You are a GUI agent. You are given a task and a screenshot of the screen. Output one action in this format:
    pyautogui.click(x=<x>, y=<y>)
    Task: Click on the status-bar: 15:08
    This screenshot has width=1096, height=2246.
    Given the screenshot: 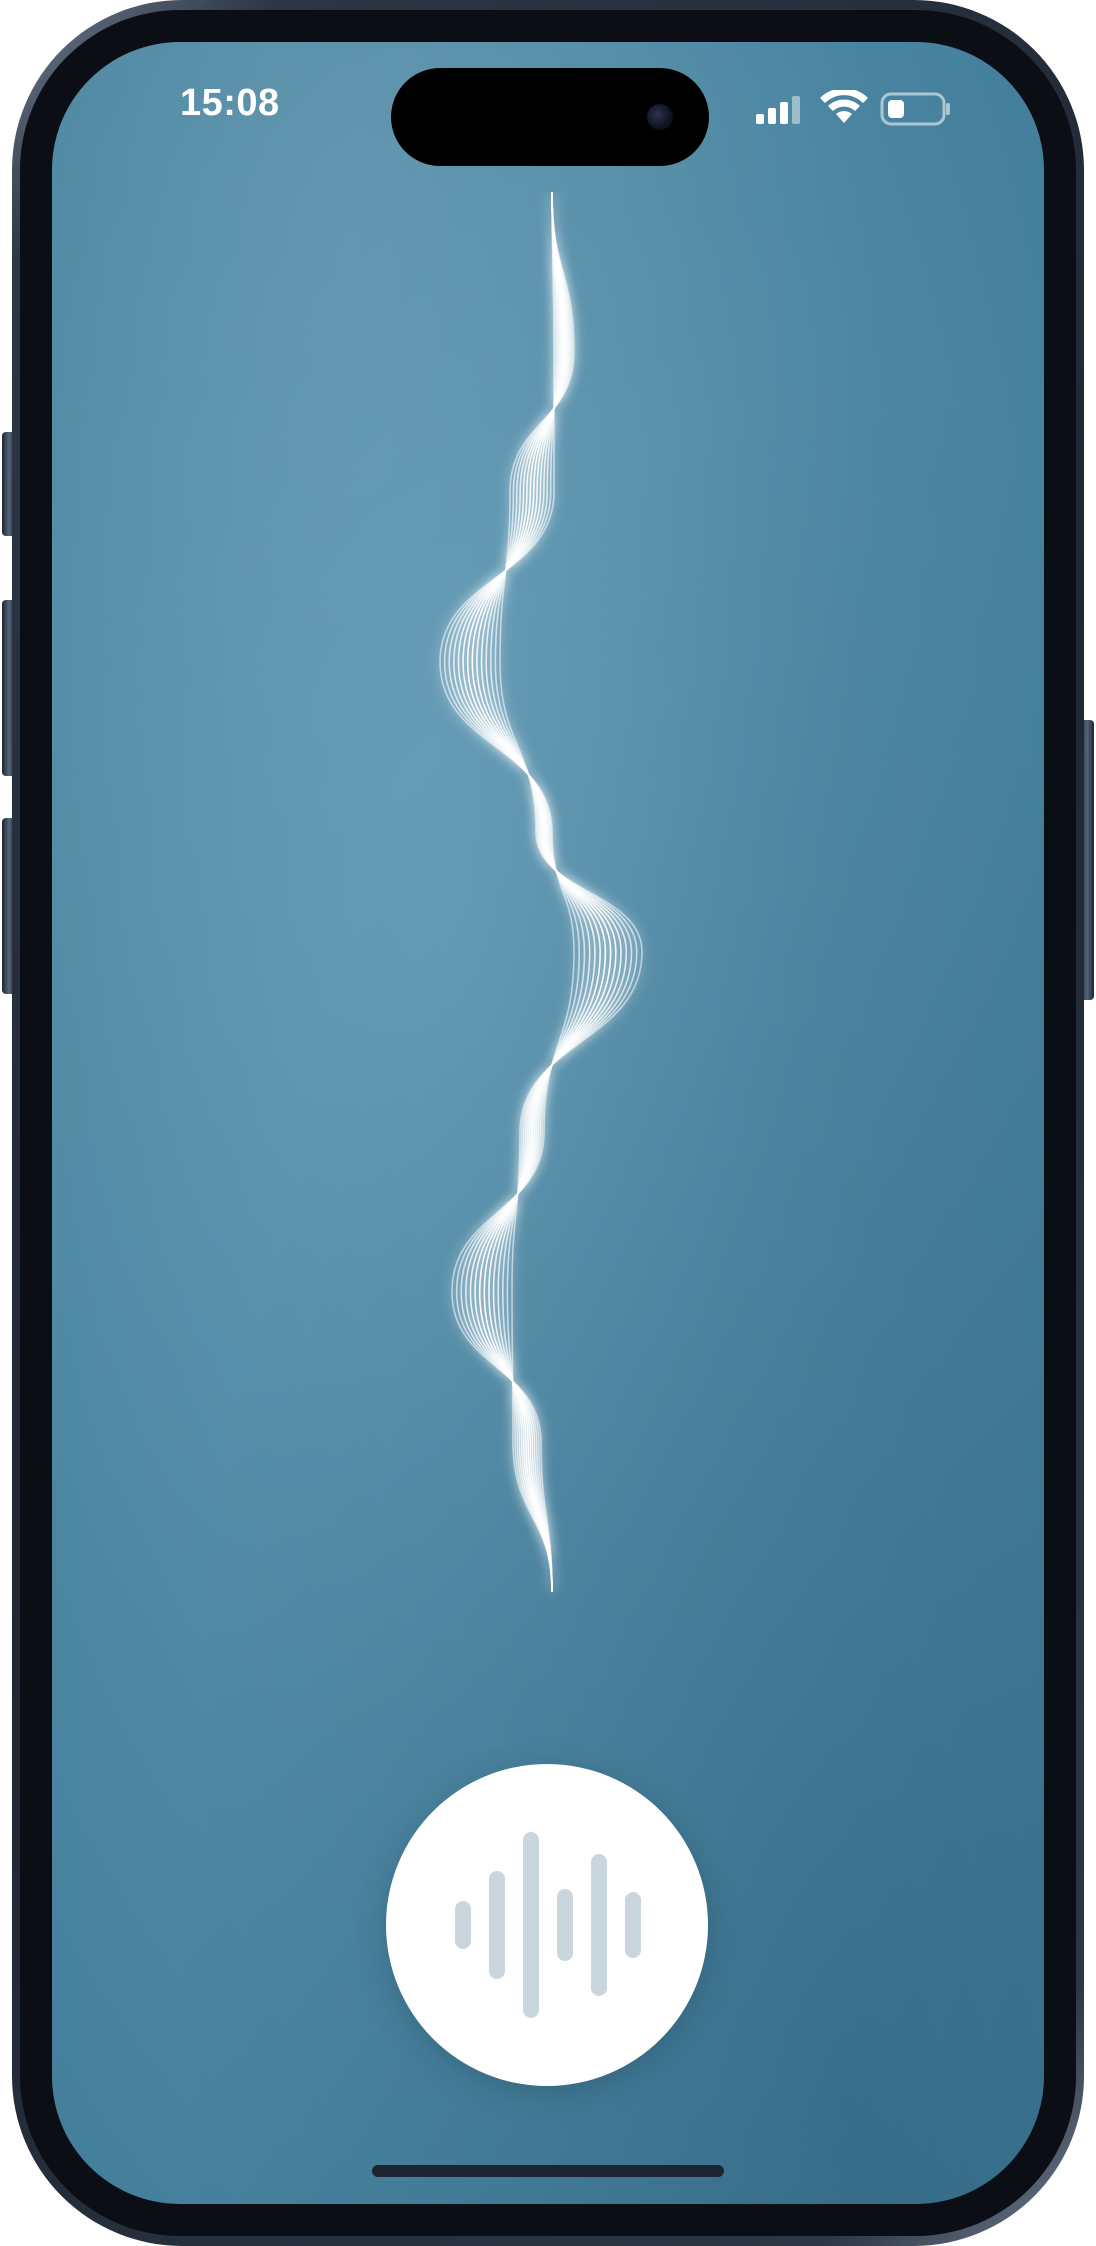 What is the action you would take?
    pyautogui.click(x=548, y=117)
    